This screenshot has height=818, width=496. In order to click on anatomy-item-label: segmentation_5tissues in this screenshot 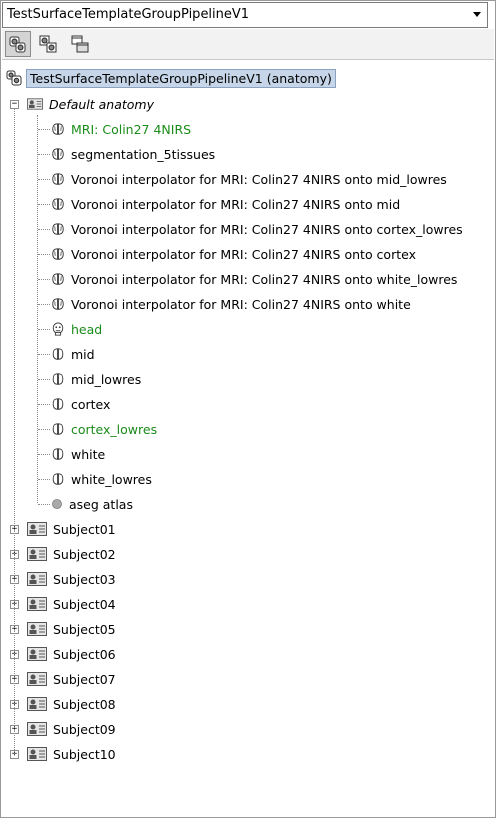, I will do `click(143, 154)`.